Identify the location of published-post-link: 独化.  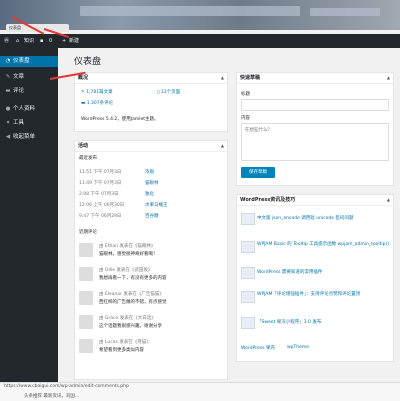
(149, 194).